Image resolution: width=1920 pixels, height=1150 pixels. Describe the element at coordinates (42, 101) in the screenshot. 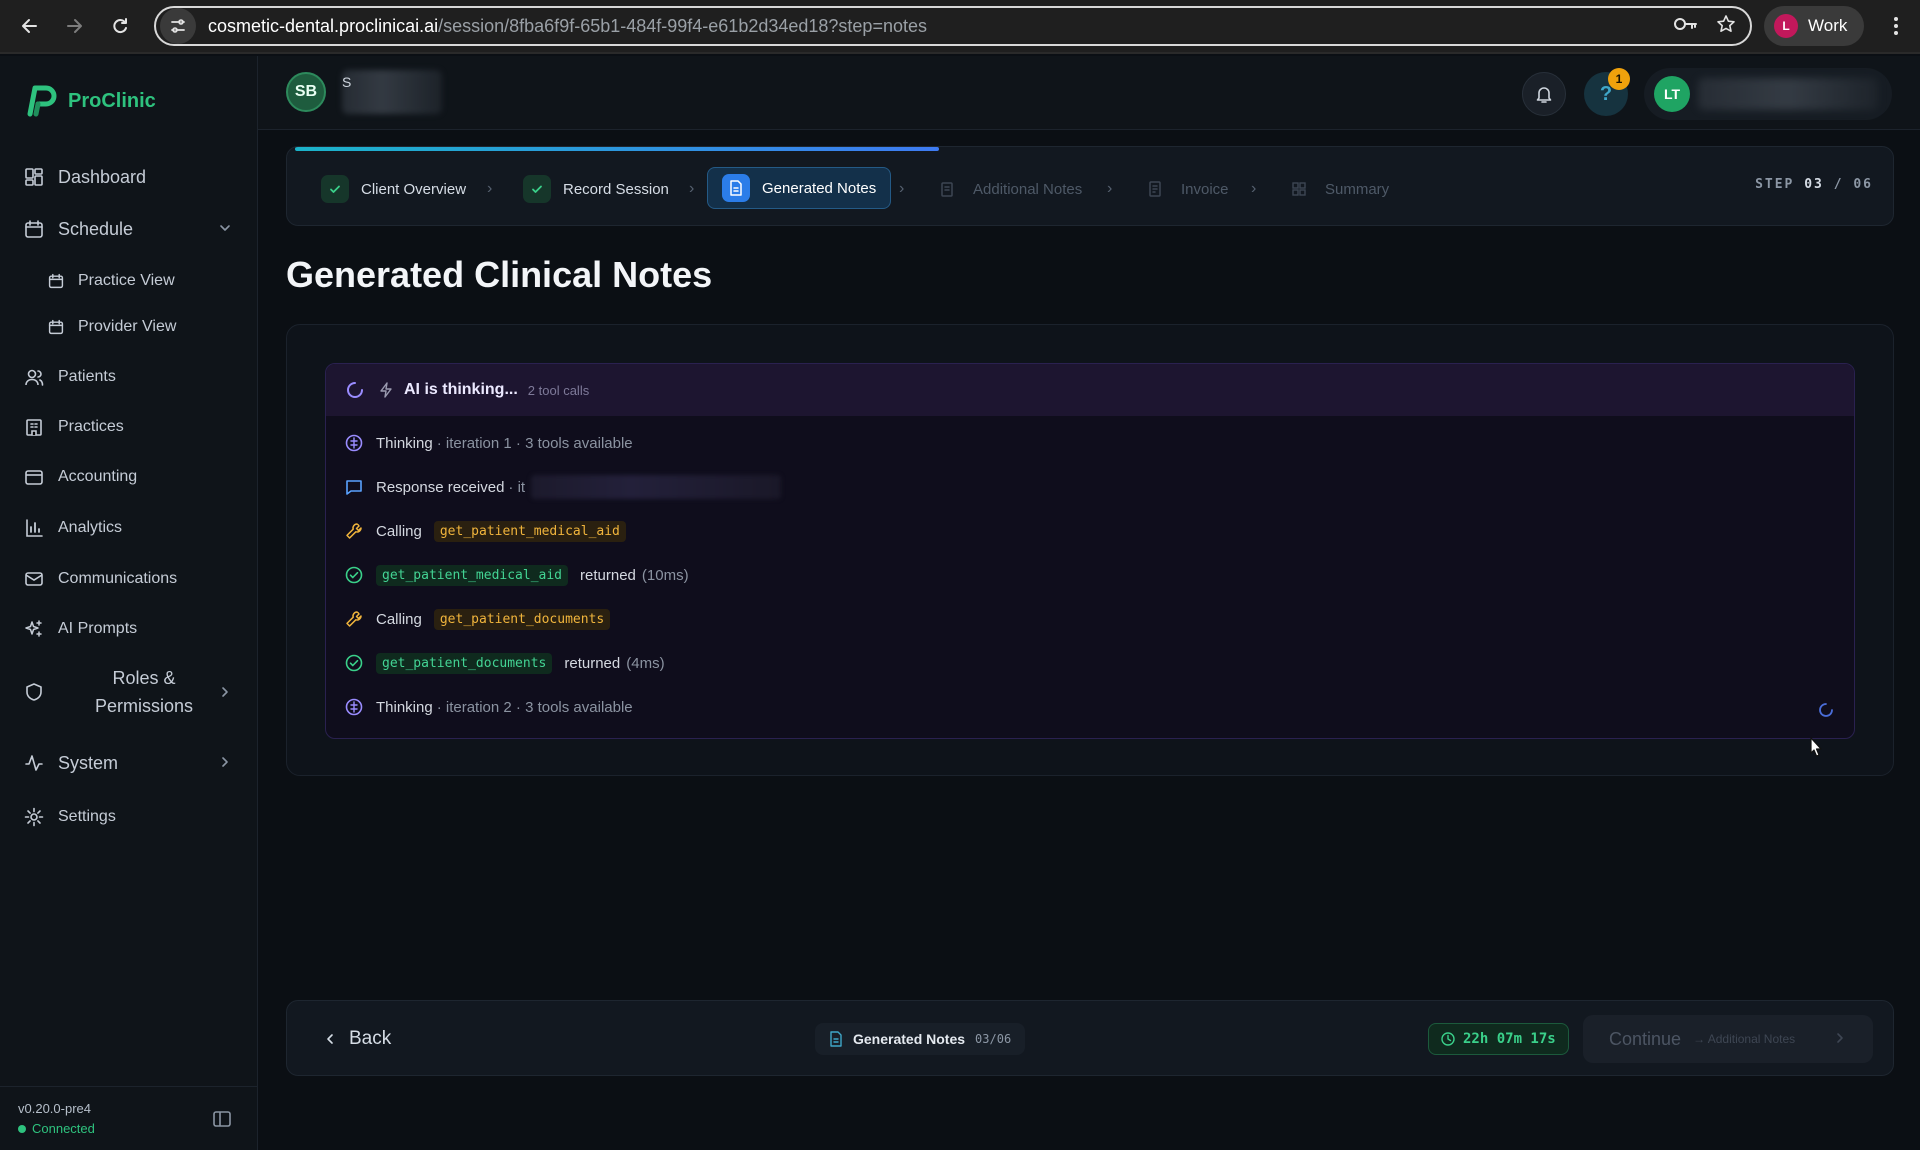

I see `proclinic-logo-icon` at that location.